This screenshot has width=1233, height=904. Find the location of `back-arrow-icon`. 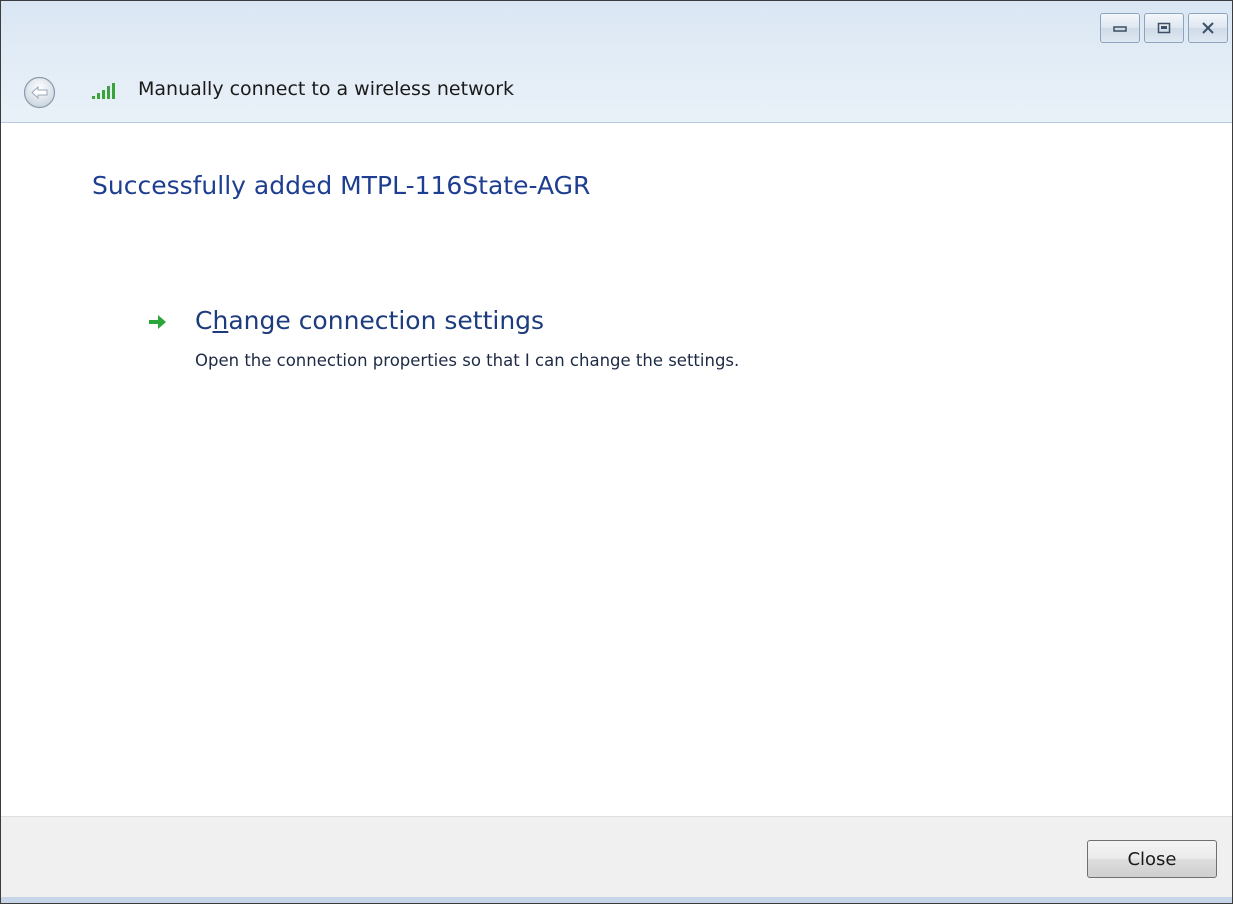

back-arrow-icon is located at coordinates (39, 92).